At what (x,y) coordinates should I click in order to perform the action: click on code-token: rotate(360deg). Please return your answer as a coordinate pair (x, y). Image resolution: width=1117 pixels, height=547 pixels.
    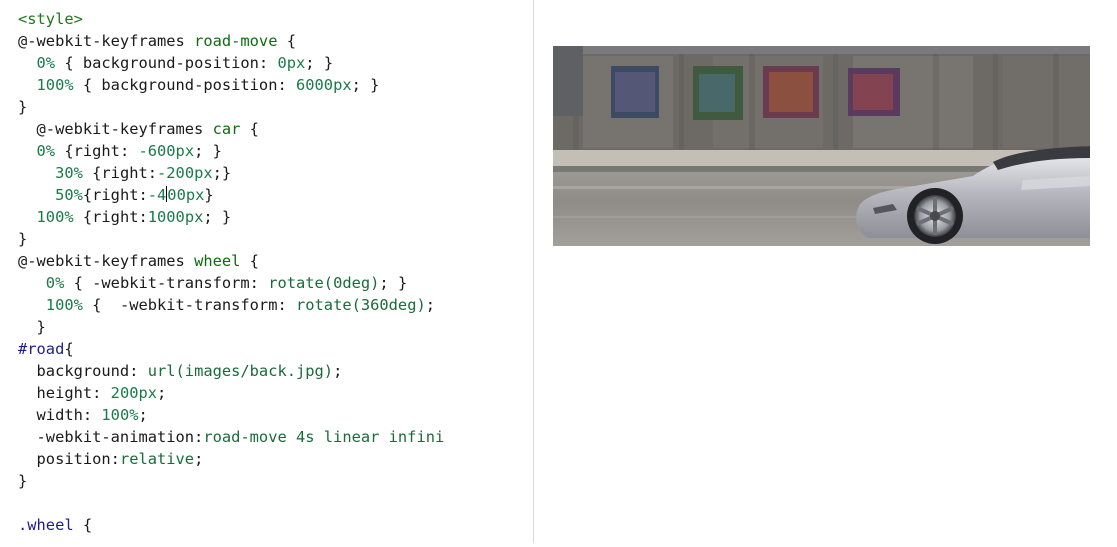
    Looking at the image, I should click on (361, 305).